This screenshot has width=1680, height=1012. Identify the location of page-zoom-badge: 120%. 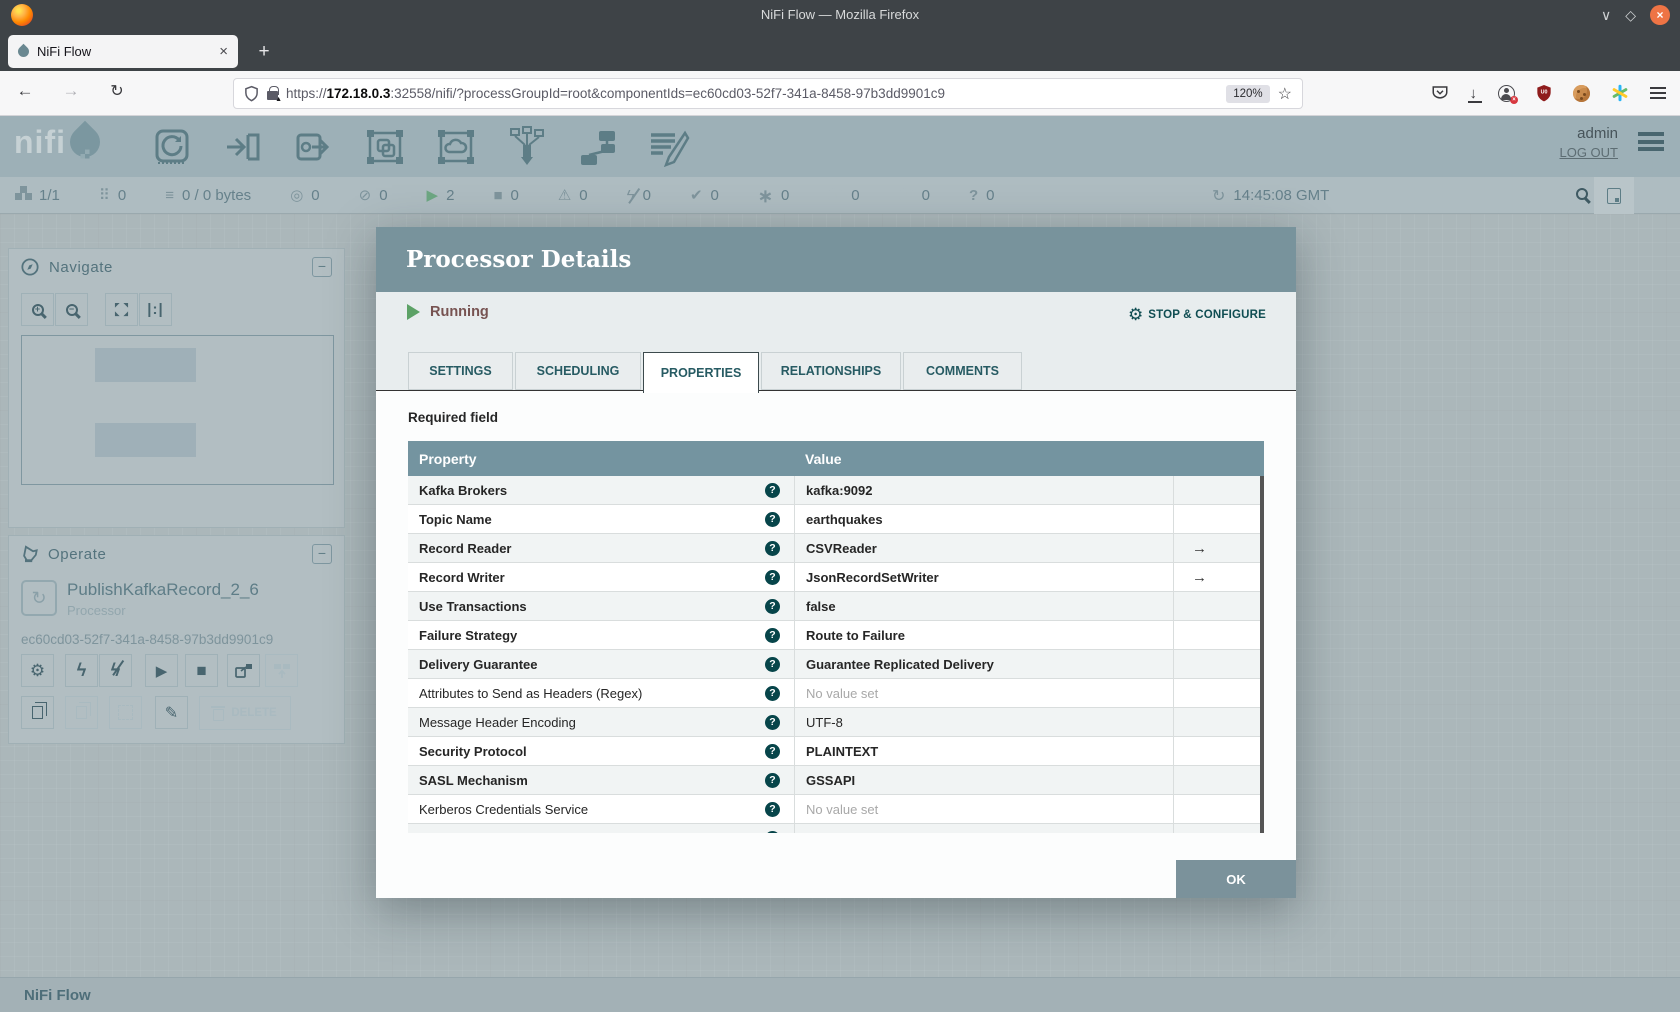
(1248, 93).